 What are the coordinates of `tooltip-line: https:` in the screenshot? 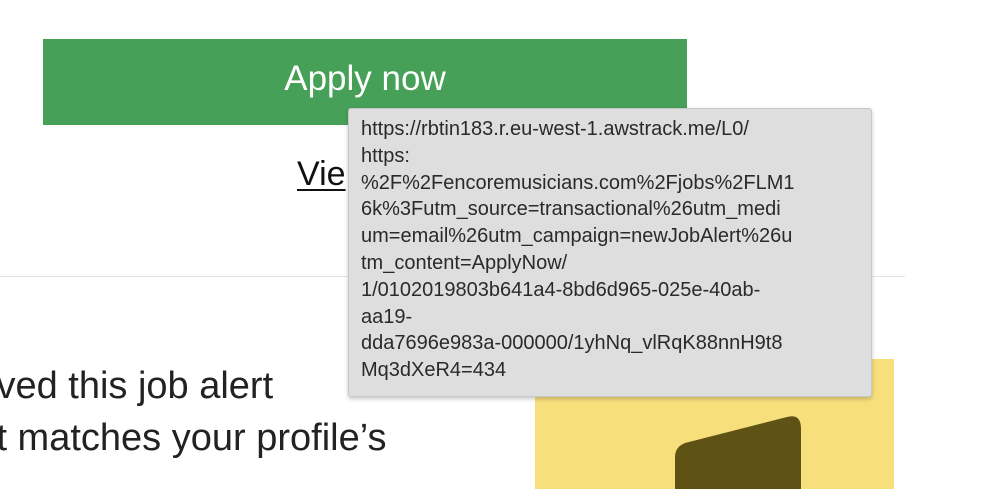 It's located at (385, 155).